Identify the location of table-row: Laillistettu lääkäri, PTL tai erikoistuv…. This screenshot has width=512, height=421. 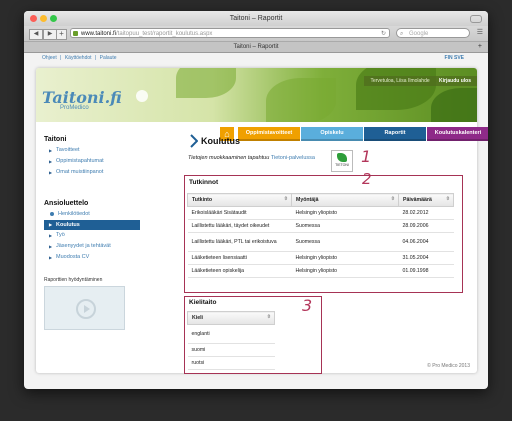
(320, 242).